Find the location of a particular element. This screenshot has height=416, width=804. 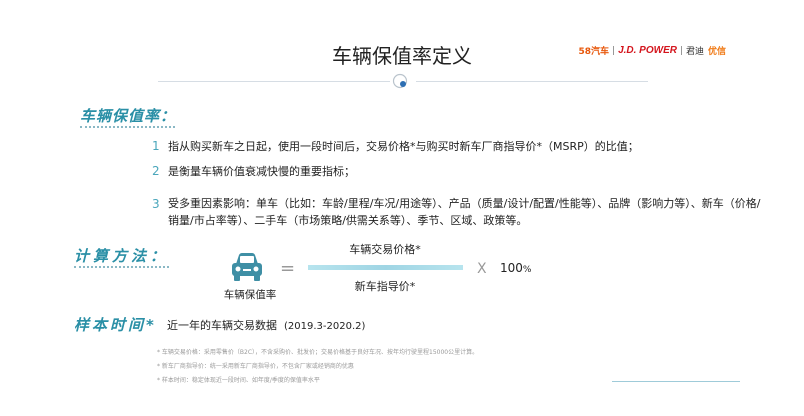

logo-jundi: 君迪 is located at coordinates (694, 52).